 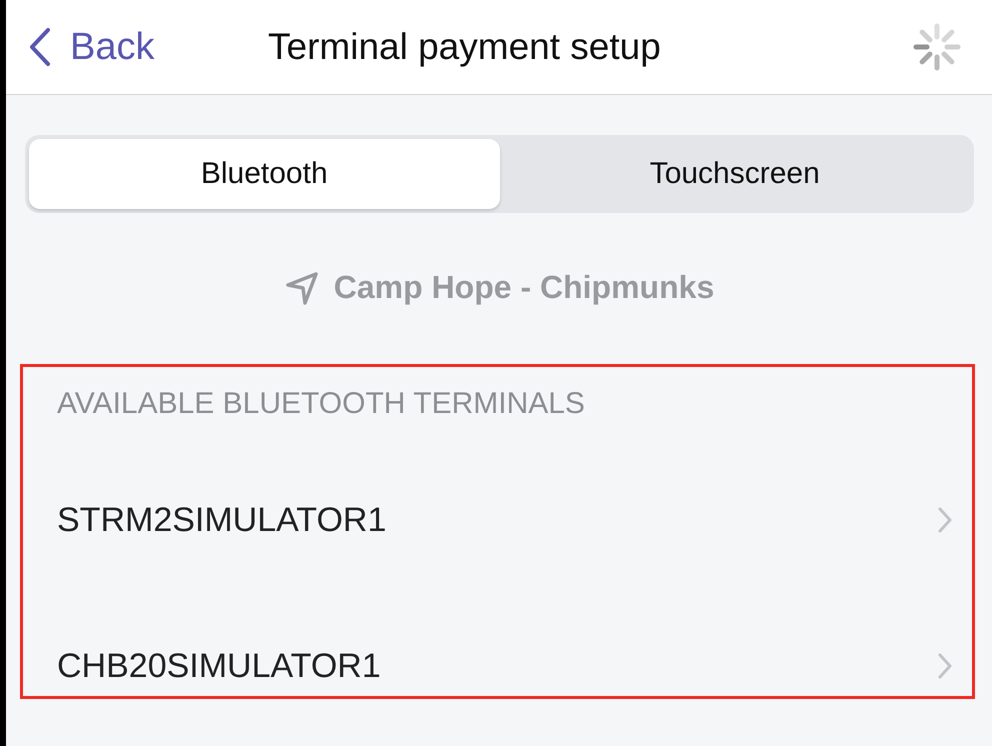 I want to click on location-label: Camp Hope - Chipmunks, so click(x=524, y=287).